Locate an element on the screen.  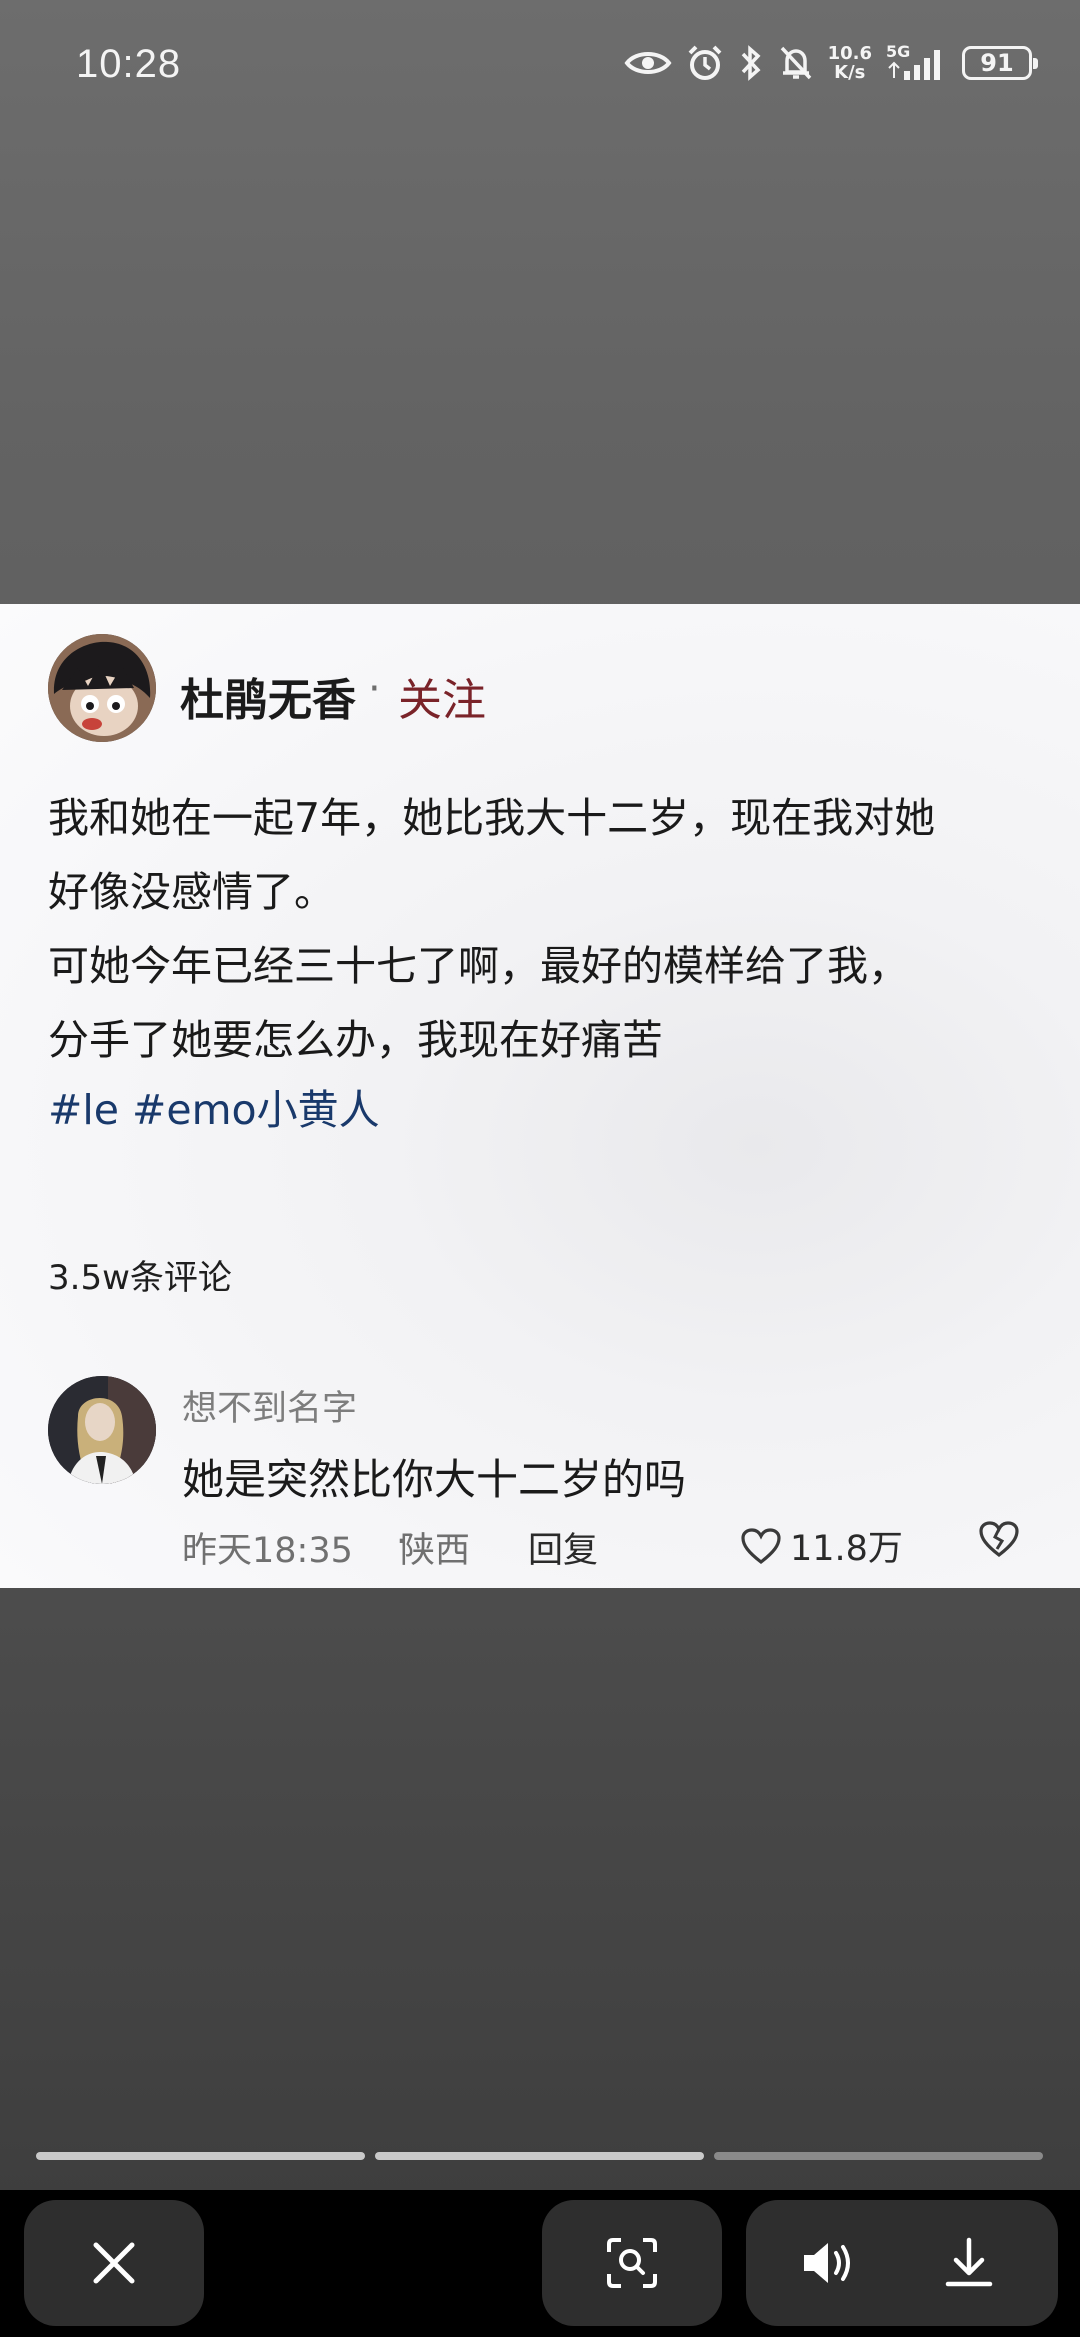
author-name: 杜鹃无香 is located at coordinates (268, 696).